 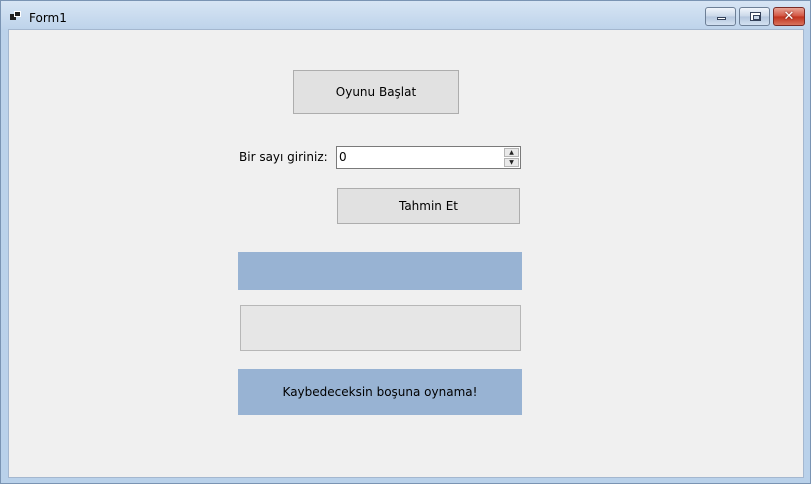 I want to click on number-spinner: ▲ ▼, so click(x=511, y=157).